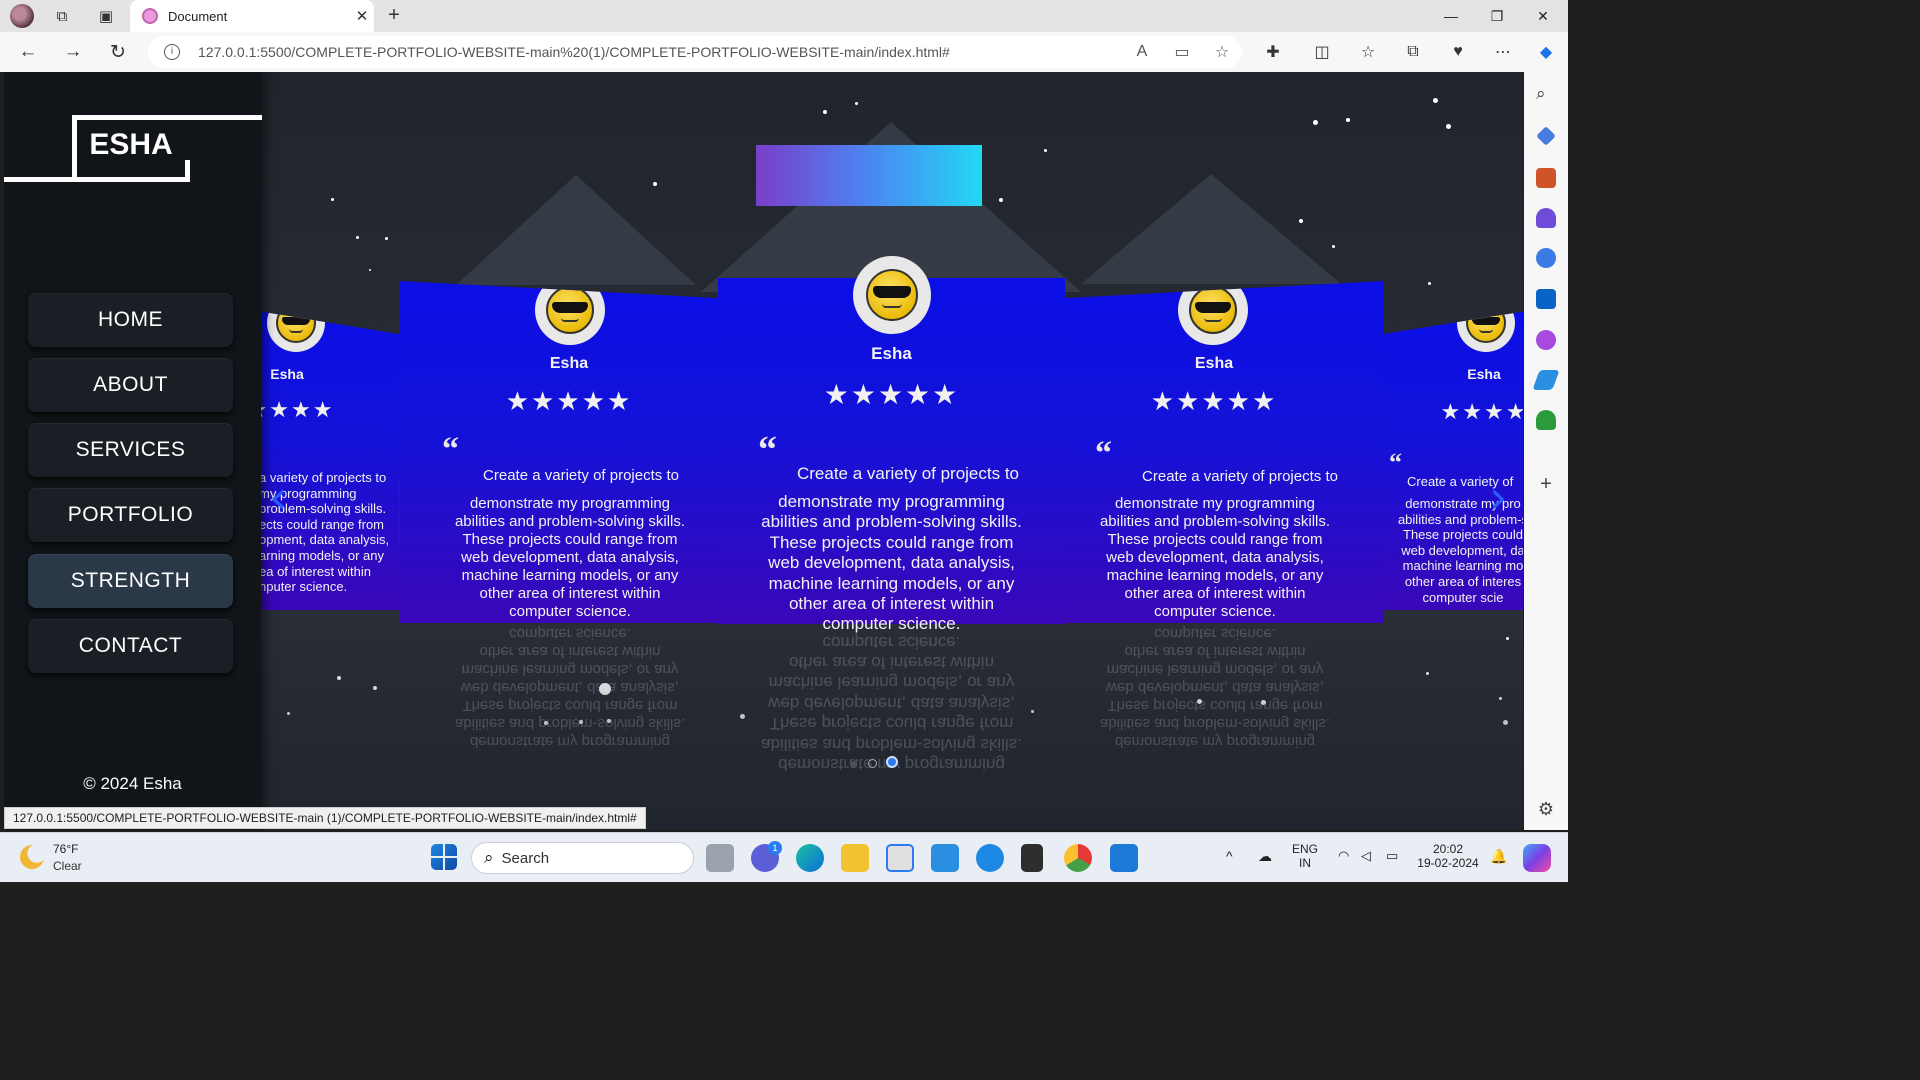 This screenshot has height=1080, width=1920. What do you see at coordinates (908, 473) in the screenshot?
I see `card-first-line: Create a variety of projects to` at bounding box center [908, 473].